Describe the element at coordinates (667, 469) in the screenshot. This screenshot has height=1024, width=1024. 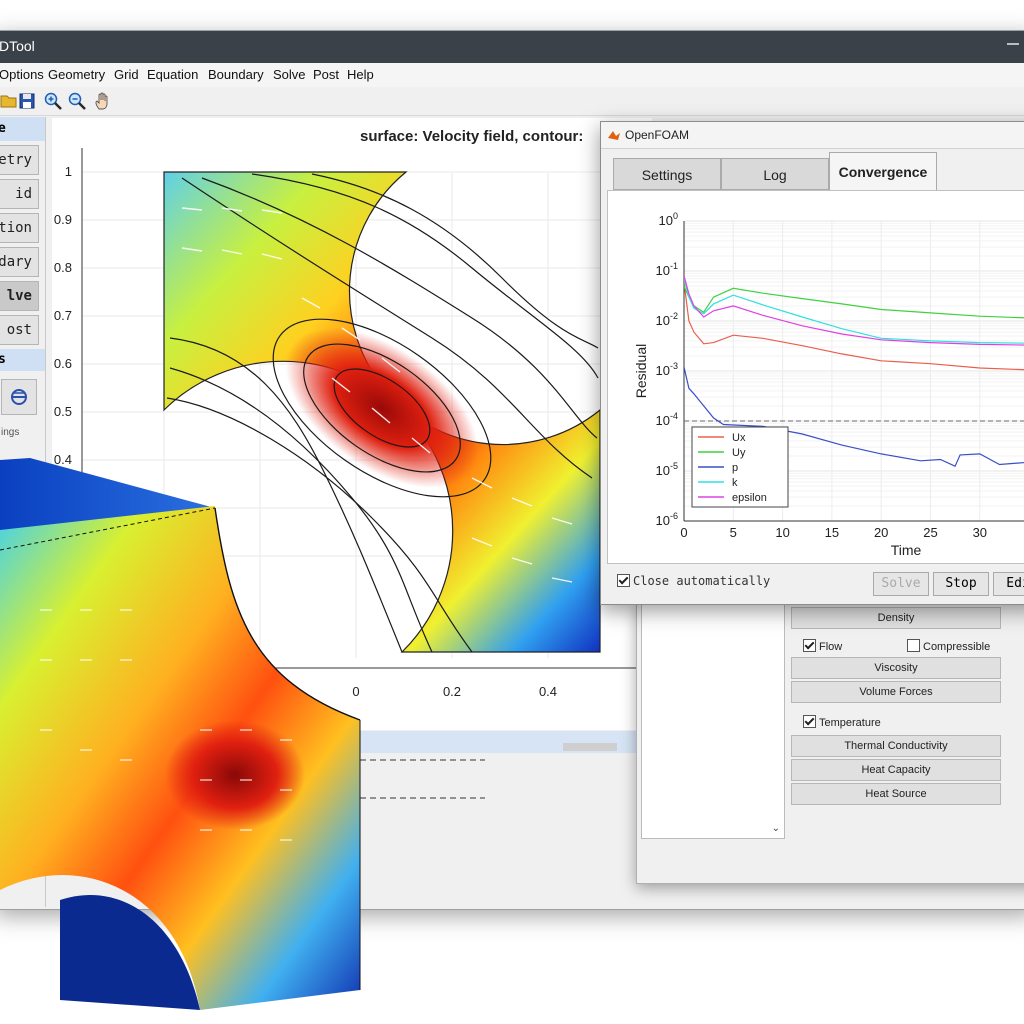
I see `y-tick-label: 10-5` at that location.